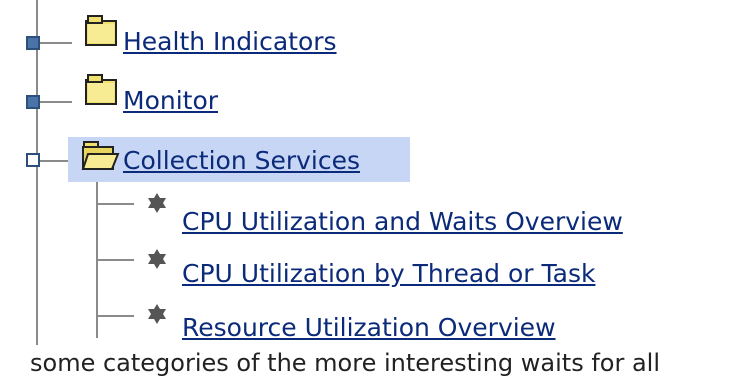 Image resolution: width=729 pixels, height=377 pixels. What do you see at coordinates (388, 274) in the screenshot?
I see `report-link-cpu-utilization-by-thread: CPU Utilization by Thread or Task` at bounding box center [388, 274].